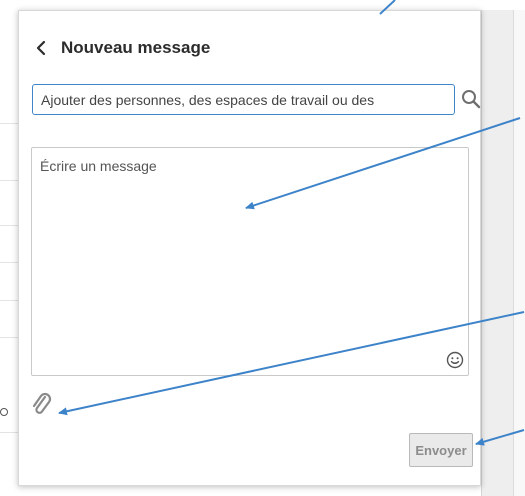  What do you see at coordinates (455, 360) in the screenshot?
I see `smiley-icon` at bounding box center [455, 360].